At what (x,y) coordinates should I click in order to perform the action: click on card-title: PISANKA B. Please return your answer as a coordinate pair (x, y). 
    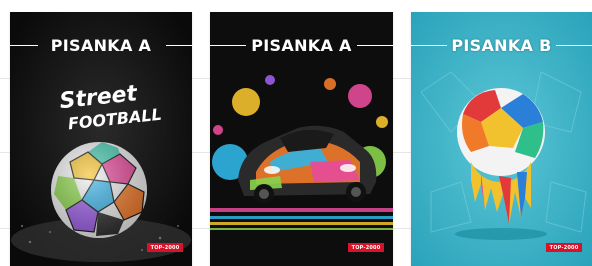
    Looking at the image, I should click on (501, 45).